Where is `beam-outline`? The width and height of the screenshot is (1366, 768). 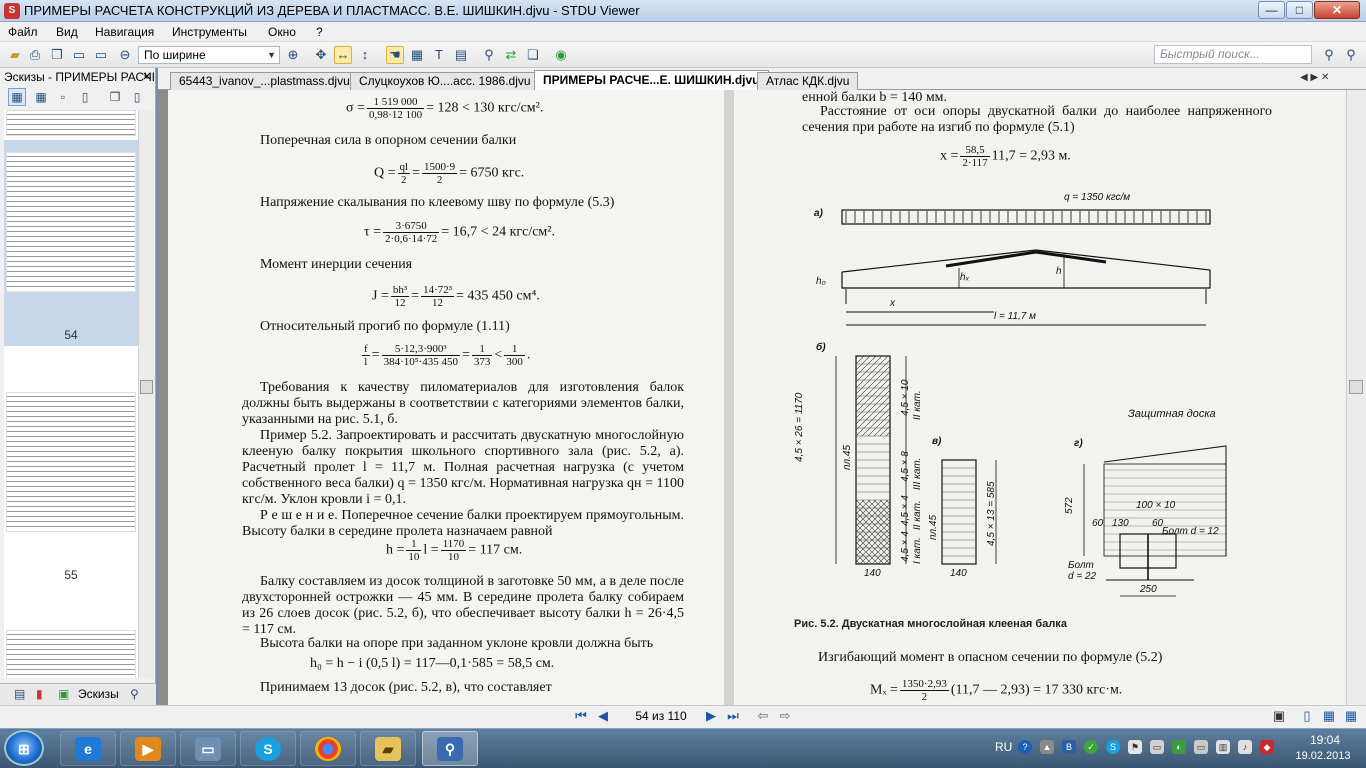 beam-outline is located at coordinates (1026, 269).